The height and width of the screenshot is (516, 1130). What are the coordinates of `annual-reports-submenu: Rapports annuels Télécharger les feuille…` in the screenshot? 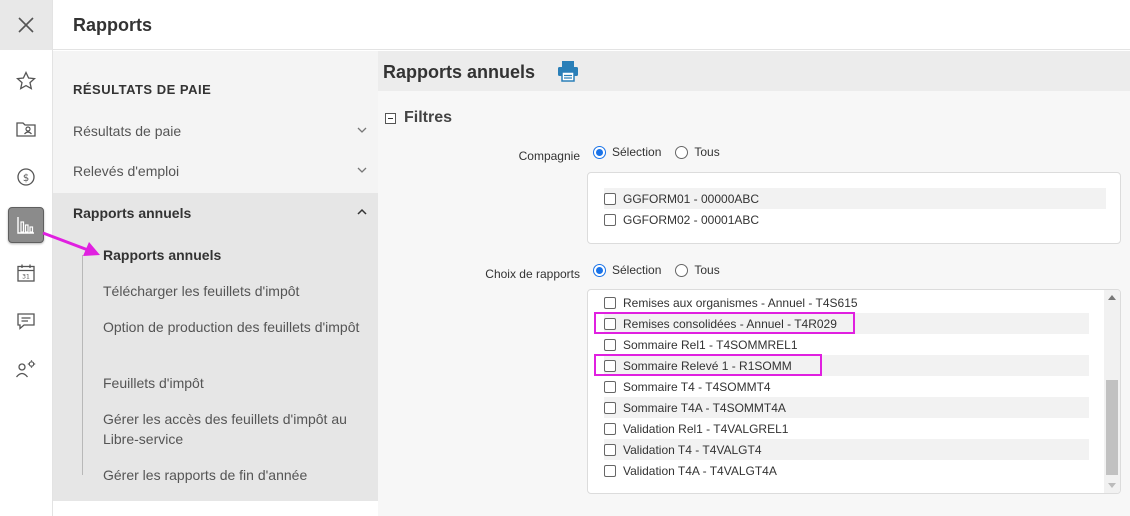 It's located at (215, 367).